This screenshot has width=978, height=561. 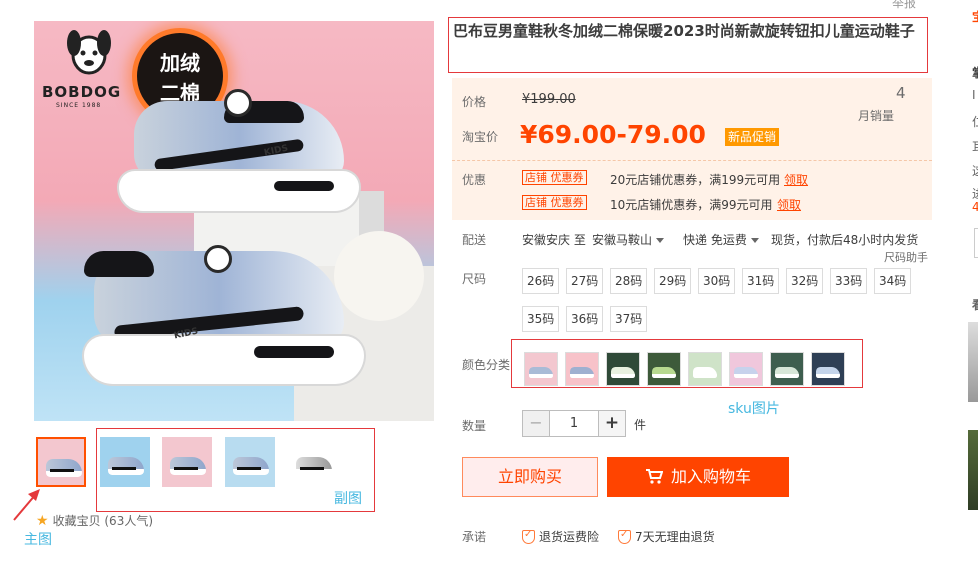 I want to click on price-label: 价格, so click(x=474, y=102).